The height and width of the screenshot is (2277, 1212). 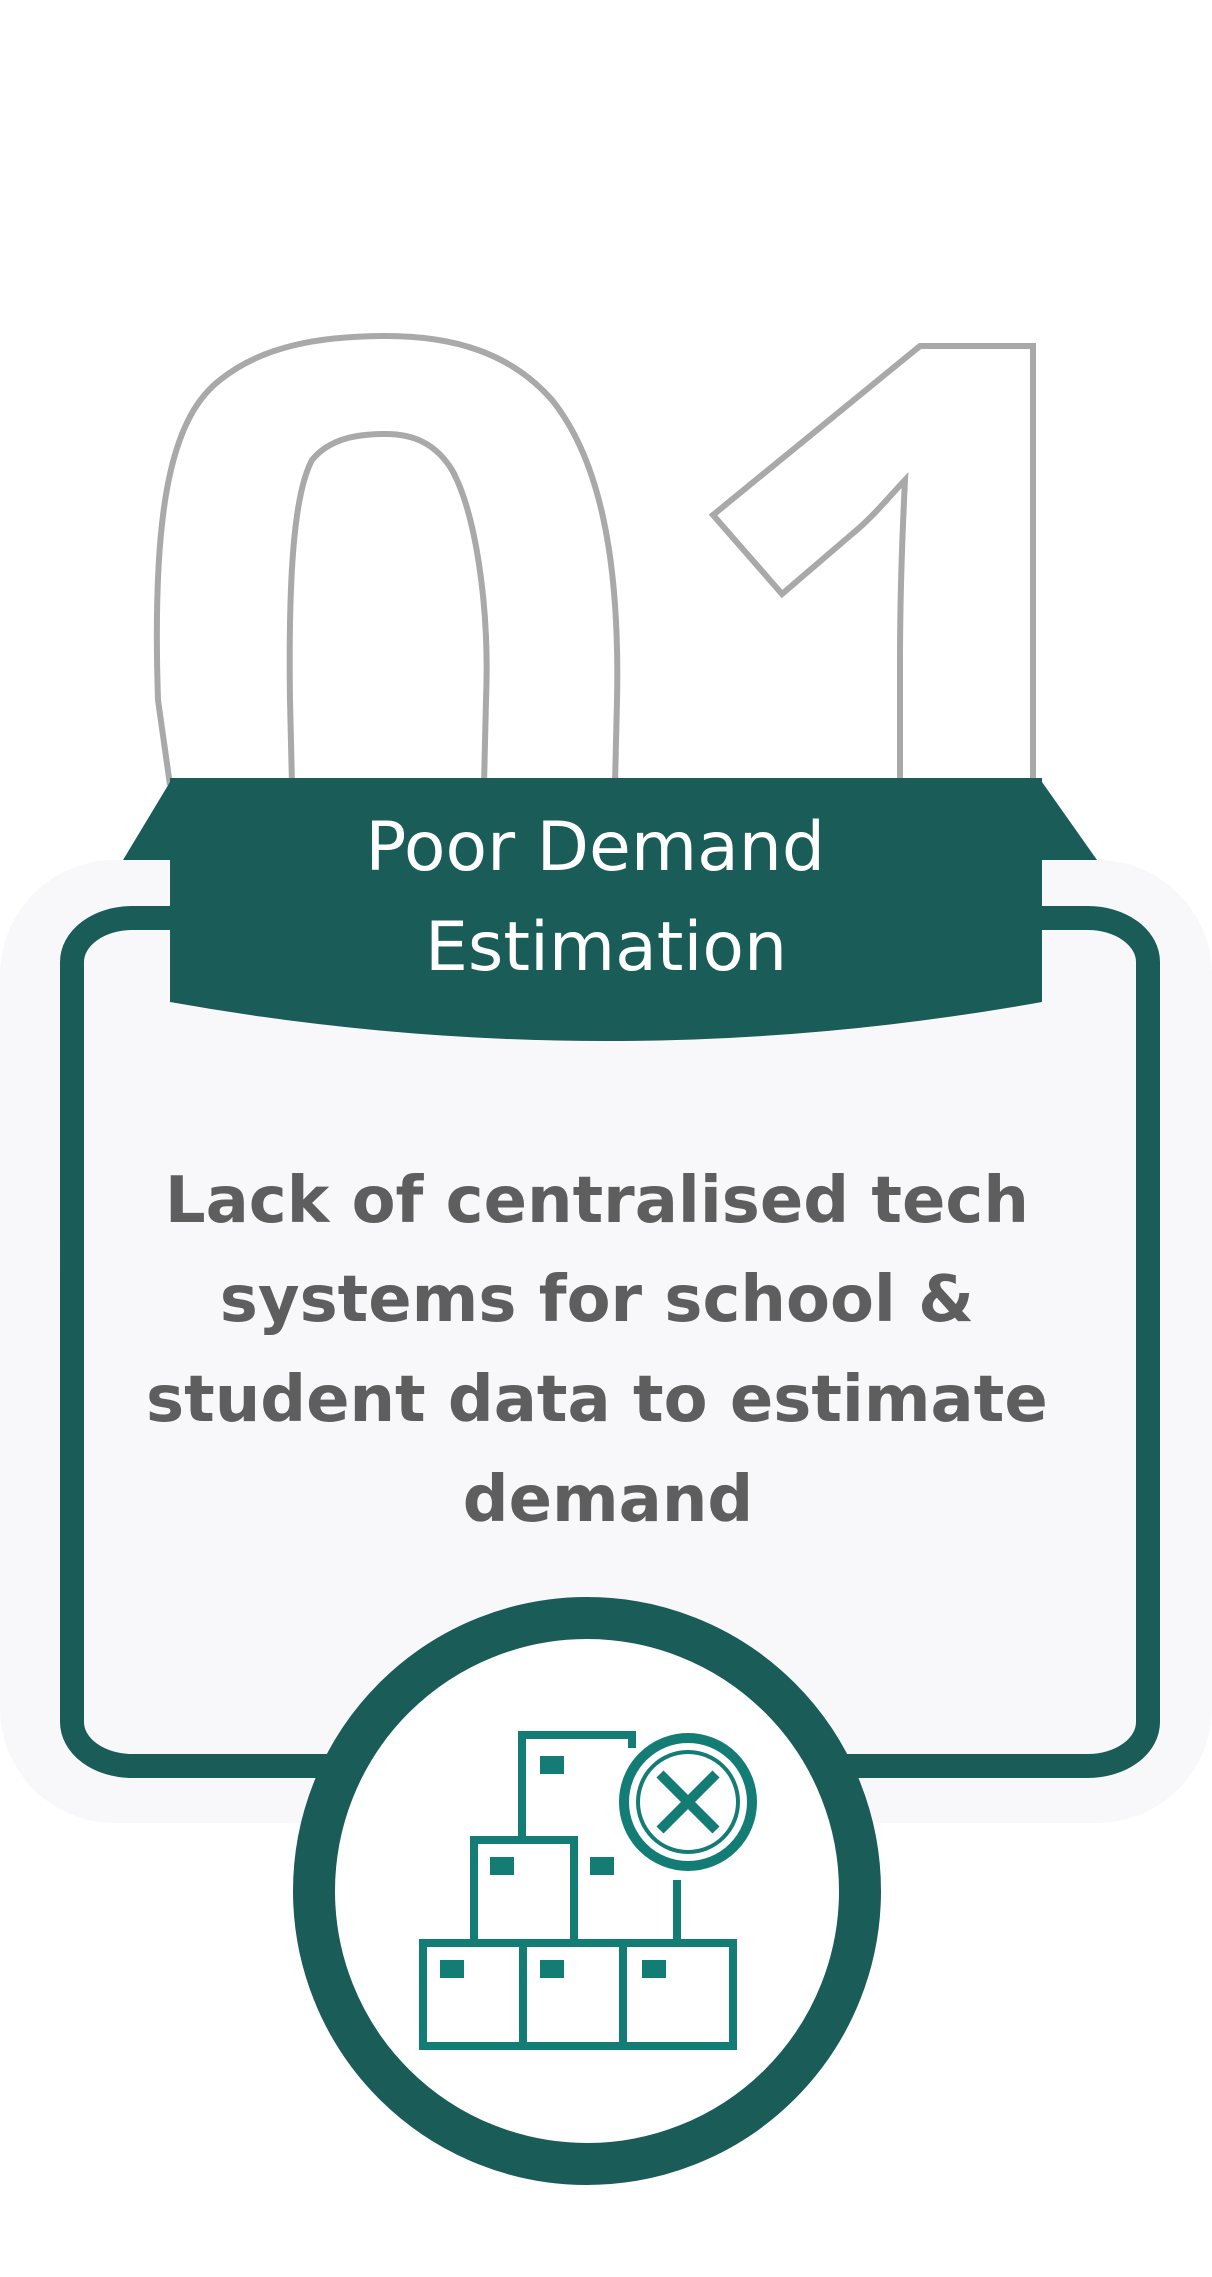 What do you see at coordinates (597, 1201) in the screenshot?
I see `description-line-1: Lack of centralised tech` at bounding box center [597, 1201].